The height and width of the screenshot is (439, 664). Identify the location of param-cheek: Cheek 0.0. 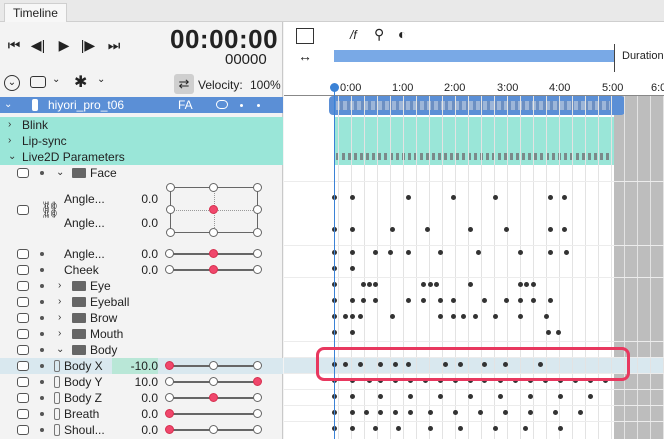
(141, 270).